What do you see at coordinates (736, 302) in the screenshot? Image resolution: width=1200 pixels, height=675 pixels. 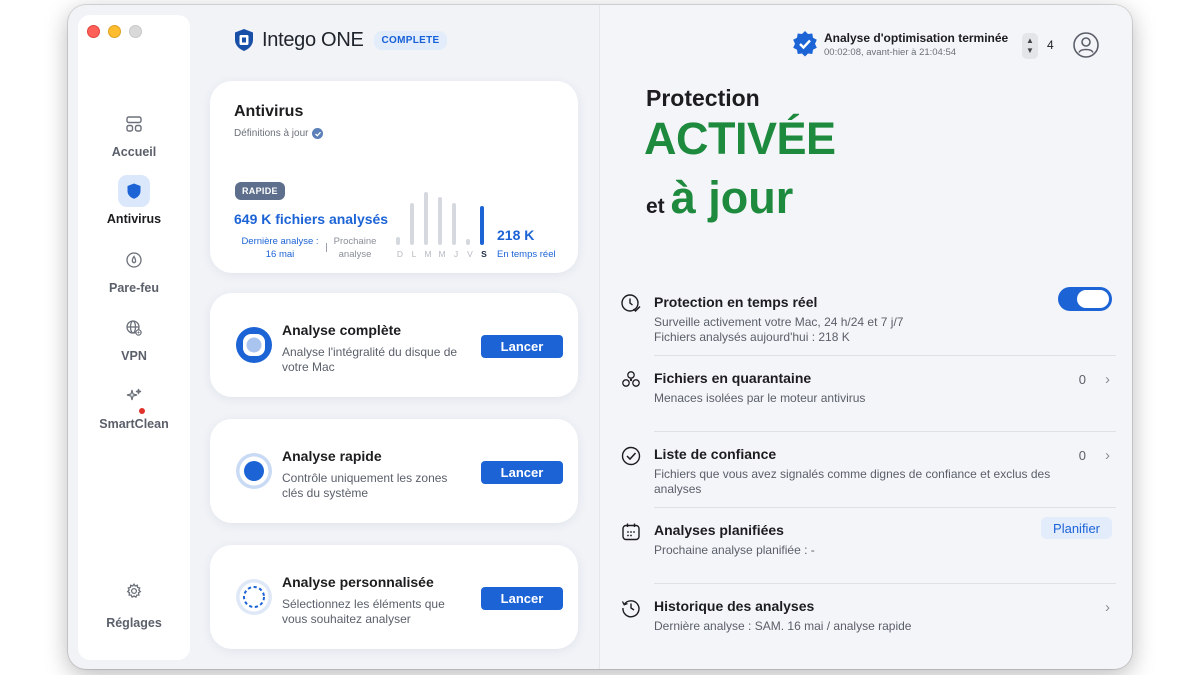 I see `row-title: Protection en temps réel` at bounding box center [736, 302].